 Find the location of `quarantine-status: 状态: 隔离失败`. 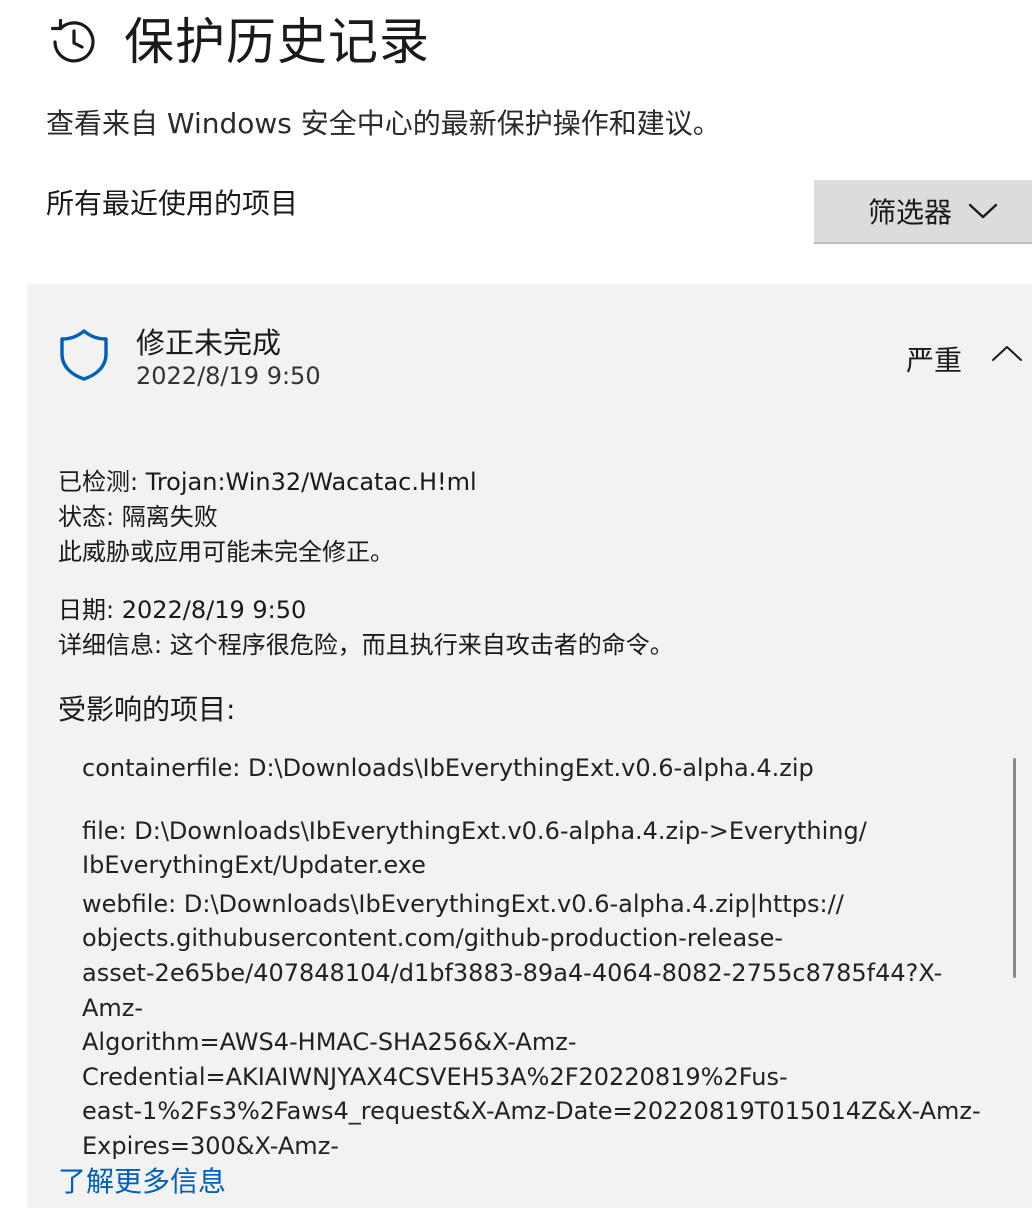

quarantine-status: 状态: 隔离失败 is located at coordinates (138, 517).